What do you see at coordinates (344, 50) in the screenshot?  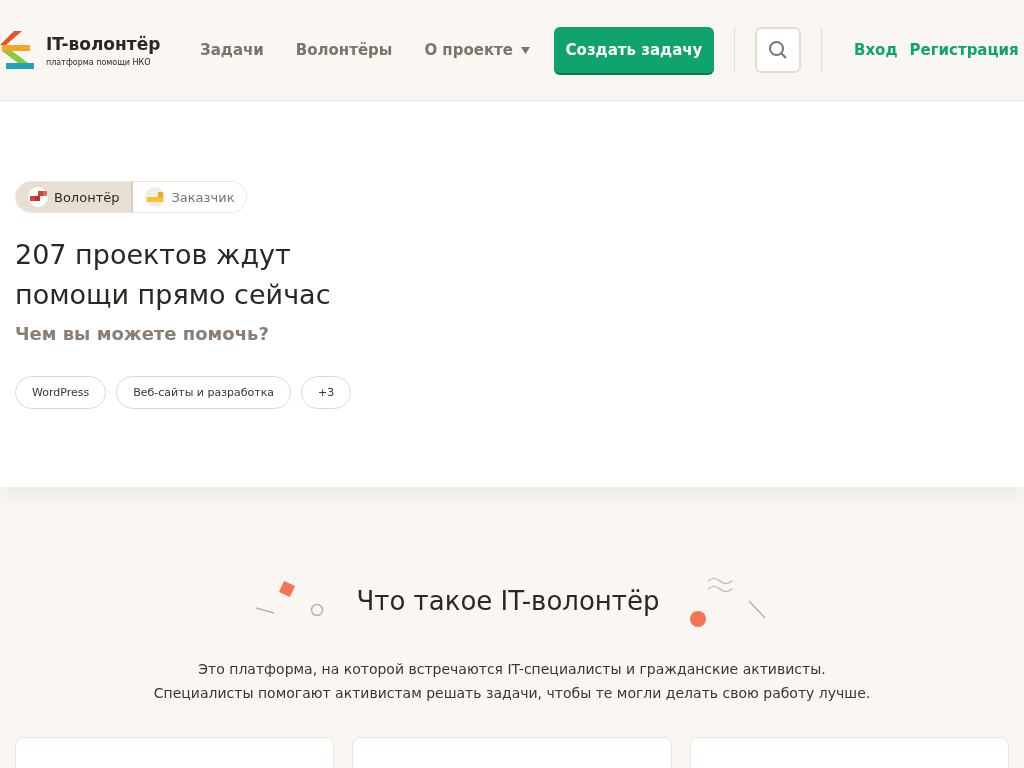 I see `nav-link: Волонтёры` at bounding box center [344, 50].